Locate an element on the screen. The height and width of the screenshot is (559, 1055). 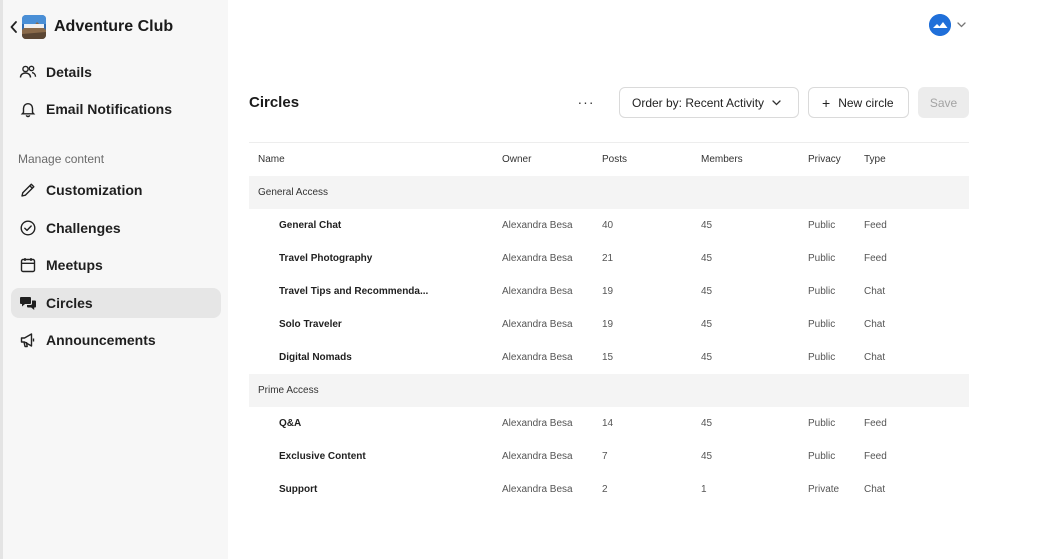
column-header-posts: Posts is located at coordinates (632, 159).